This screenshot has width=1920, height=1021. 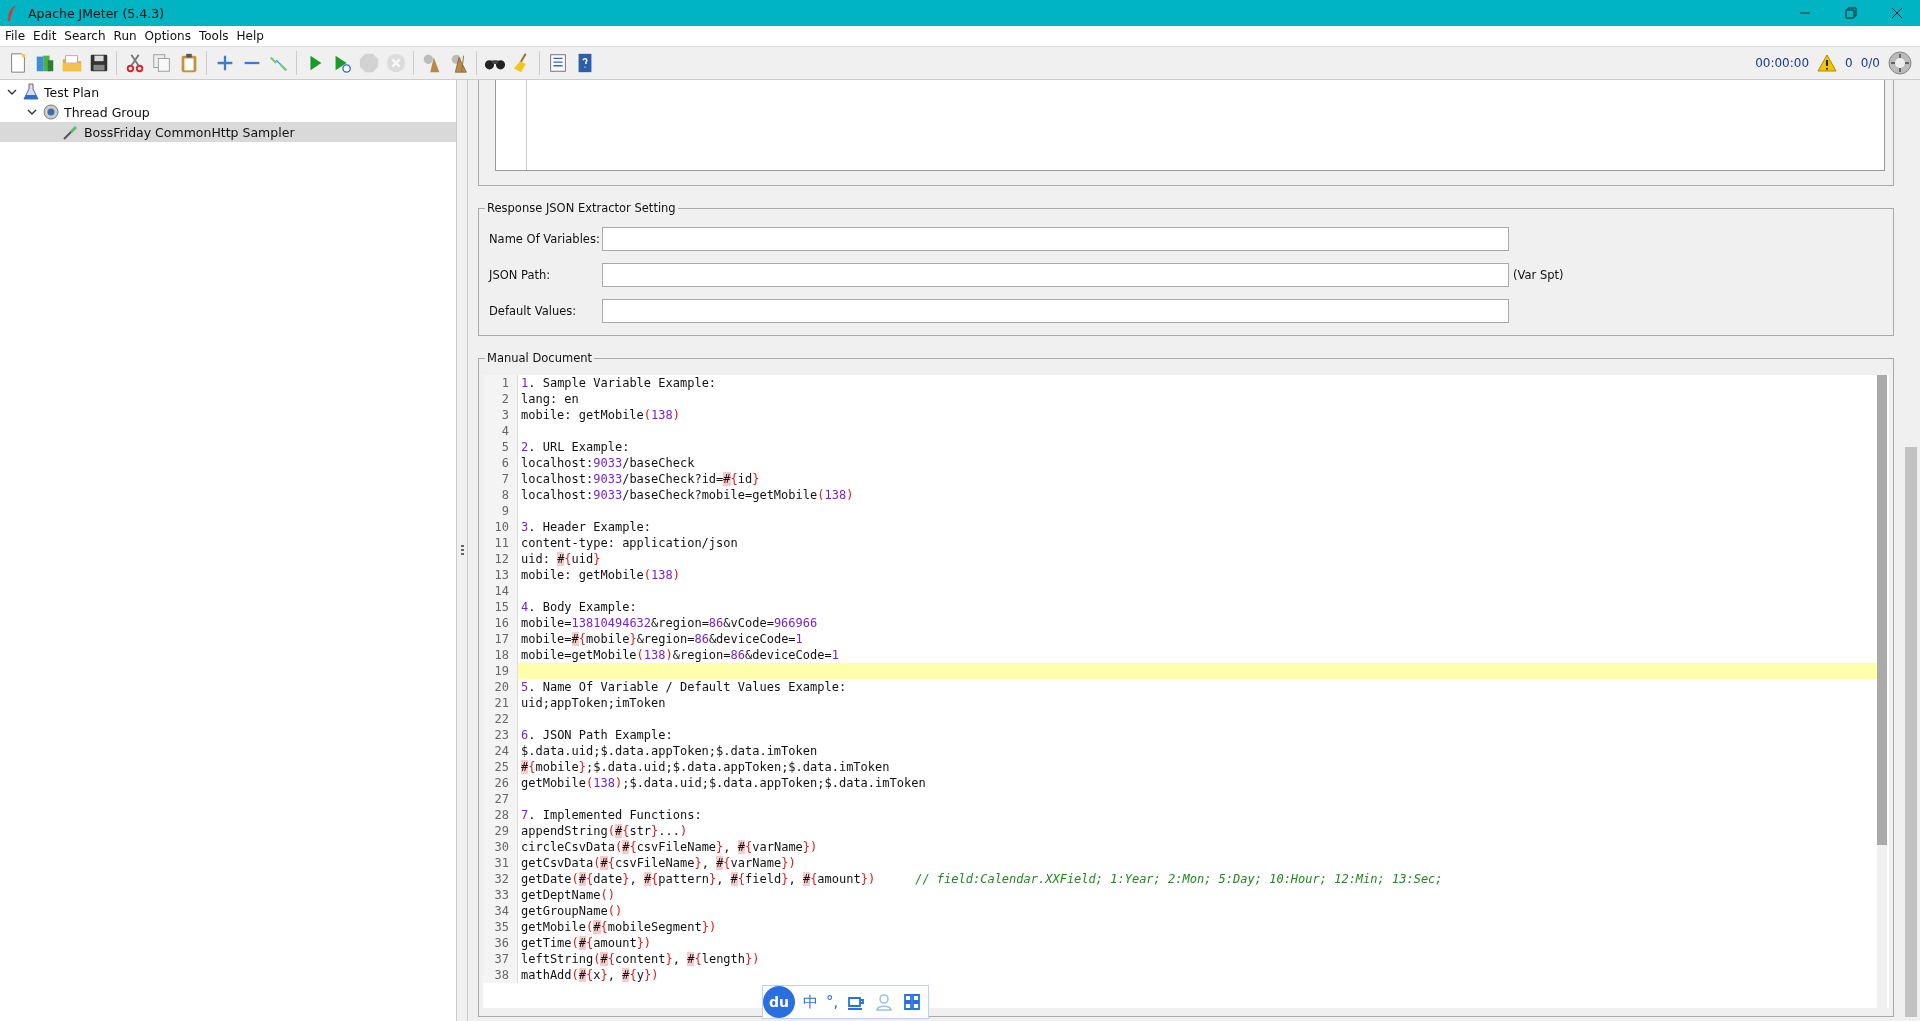 I want to click on line-number: 20, so click(x=500, y=687).